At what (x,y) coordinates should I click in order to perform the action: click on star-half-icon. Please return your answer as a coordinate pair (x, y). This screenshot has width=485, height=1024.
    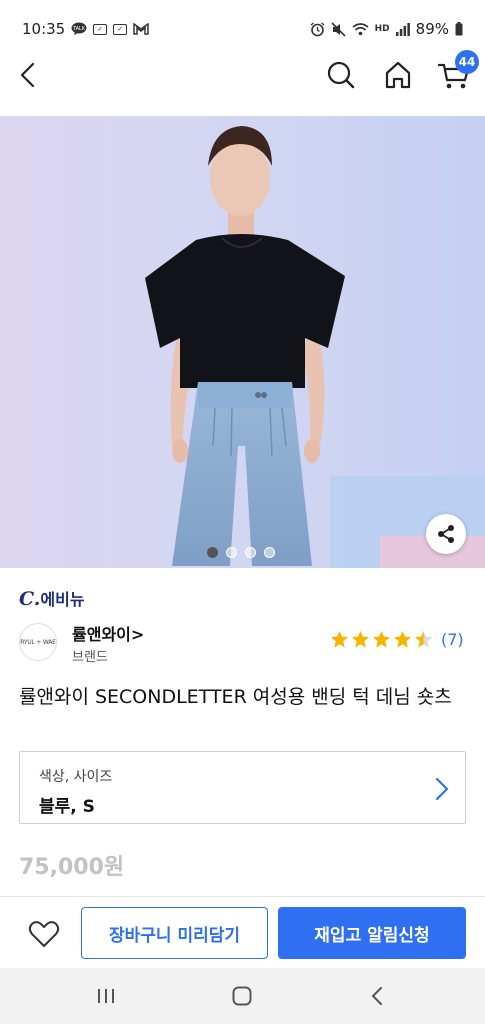
    Looking at the image, I should click on (423, 639).